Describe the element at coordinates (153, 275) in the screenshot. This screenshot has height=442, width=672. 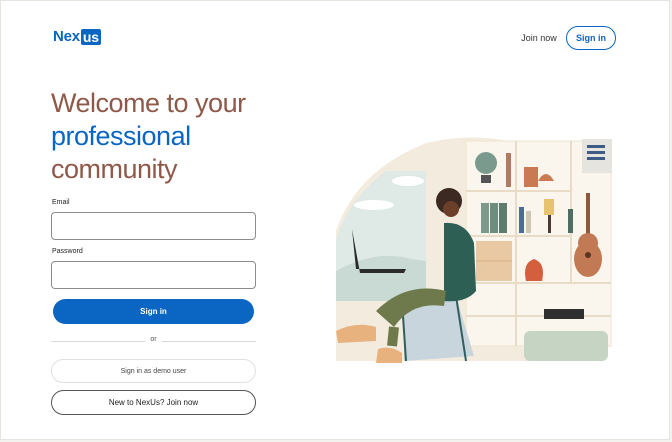
I see `password-field` at that location.